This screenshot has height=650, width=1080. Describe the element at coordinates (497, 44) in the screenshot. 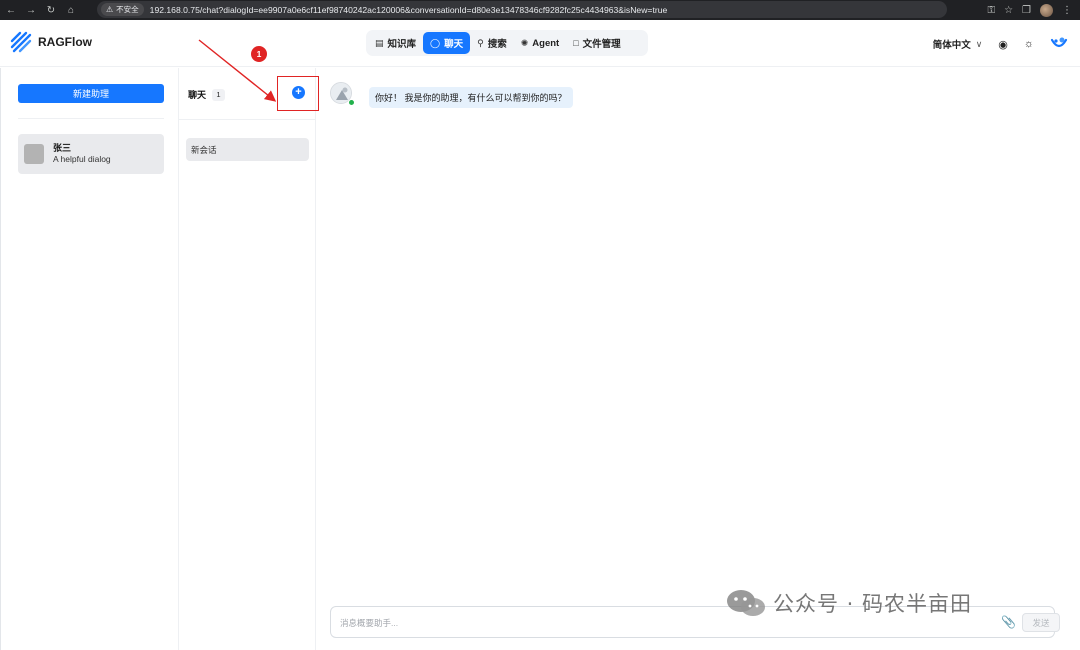

I see `nav-label: 搜索` at that location.